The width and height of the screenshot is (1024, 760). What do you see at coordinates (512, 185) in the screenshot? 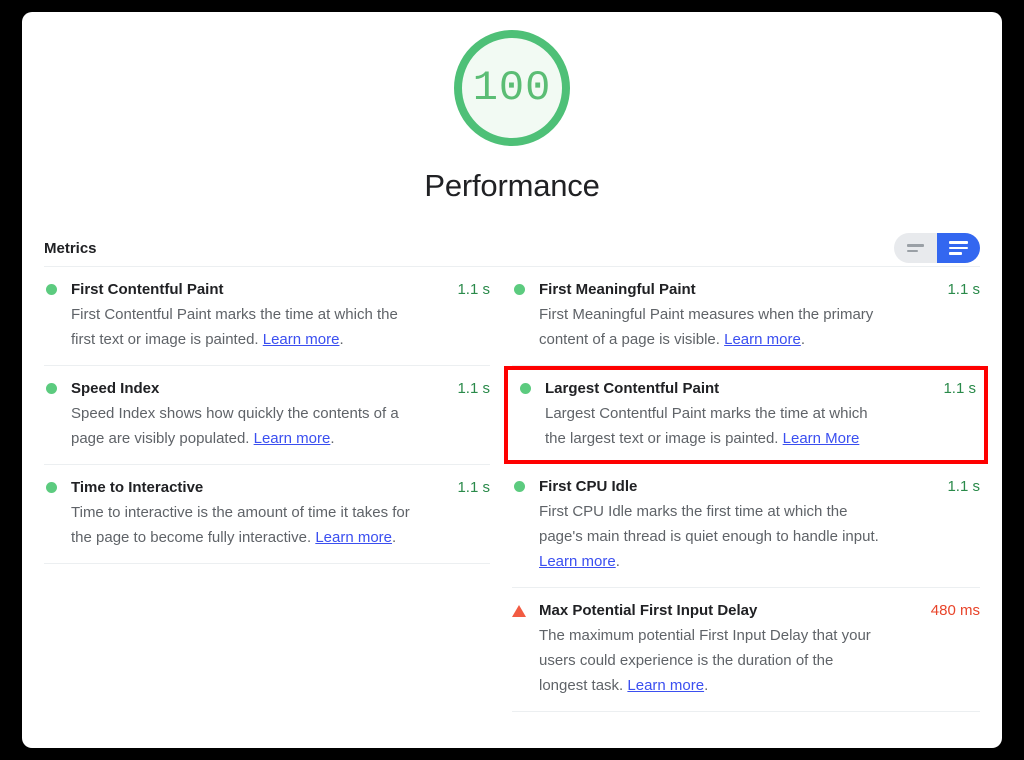
I see `page-title: Performance` at bounding box center [512, 185].